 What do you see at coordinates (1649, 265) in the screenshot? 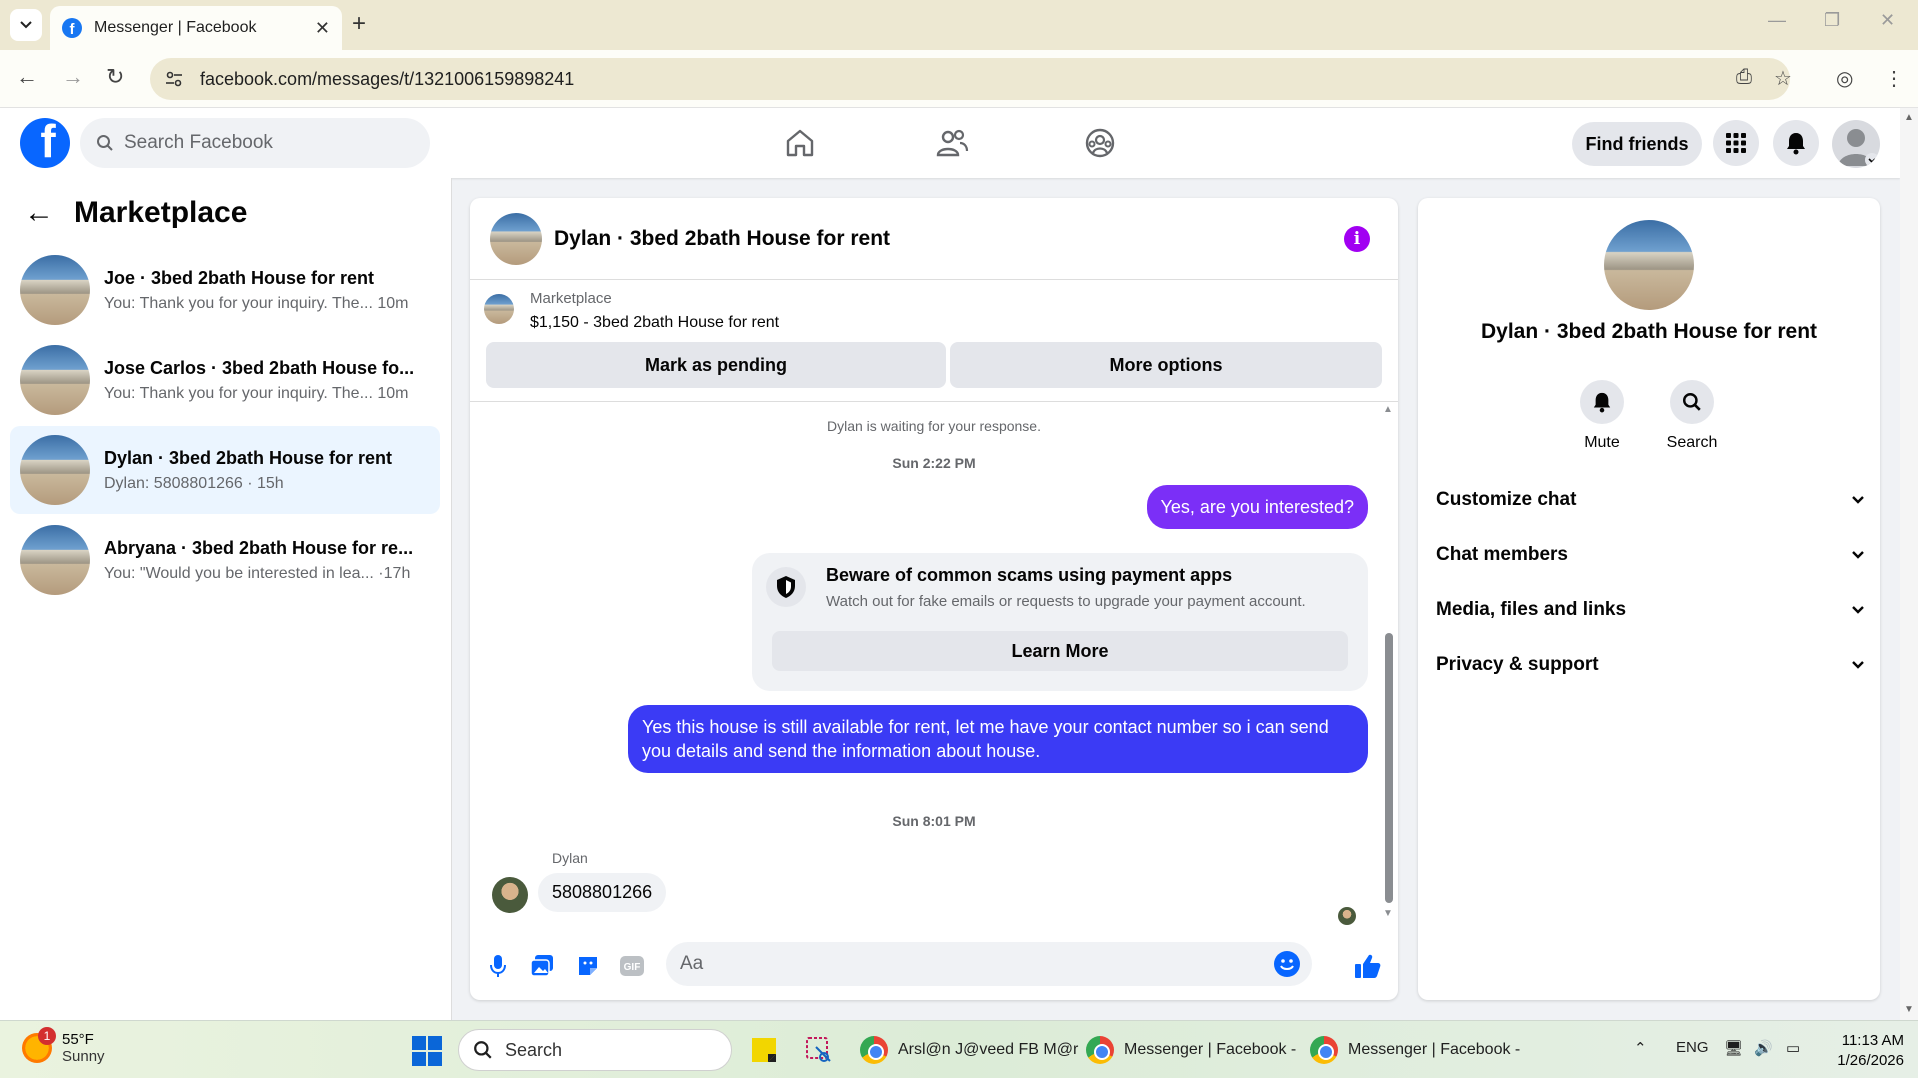
I see `contact-avatar` at bounding box center [1649, 265].